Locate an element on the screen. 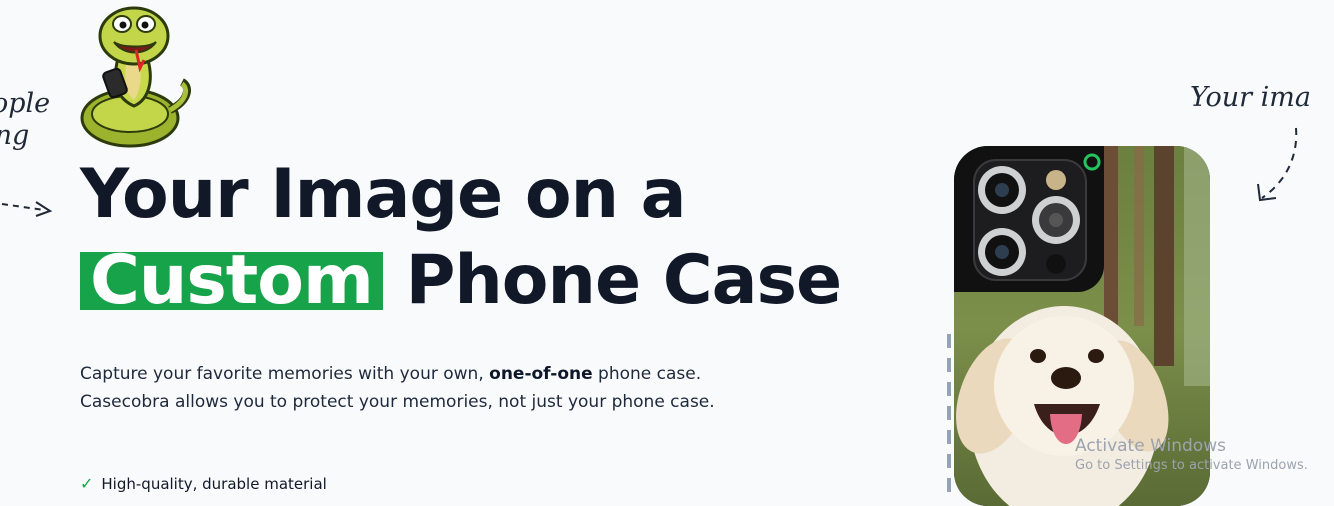 The image size is (1334, 506). dashed-arrow-right-icon is located at coordinates (1277, 164).